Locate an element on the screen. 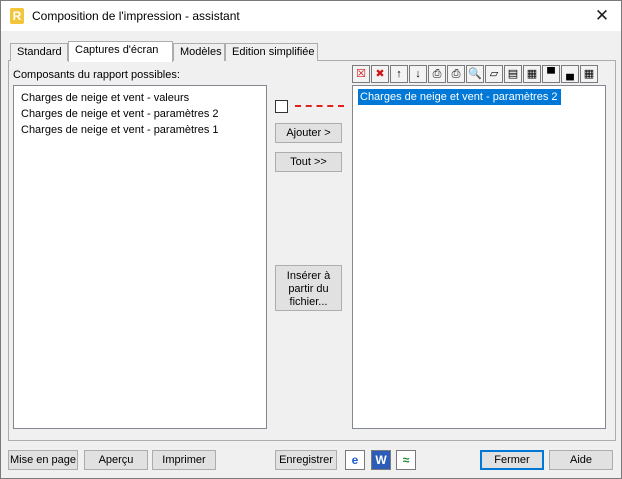  help-button: Aide is located at coordinates (581, 460).